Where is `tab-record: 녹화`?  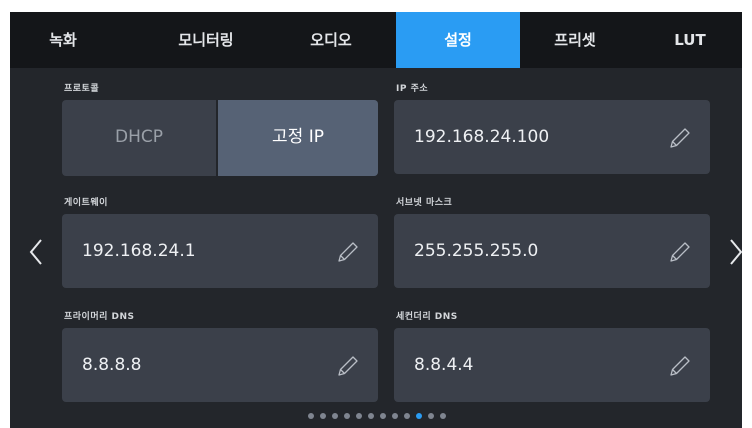 tab-record: 녹화 is located at coordinates (63, 40).